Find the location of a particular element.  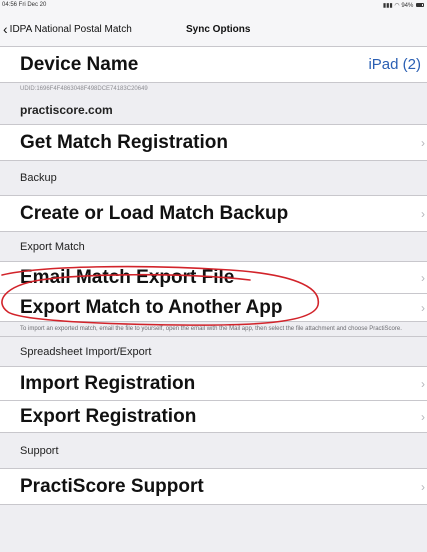

device-name-label: Device Name is located at coordinates (79, 64).